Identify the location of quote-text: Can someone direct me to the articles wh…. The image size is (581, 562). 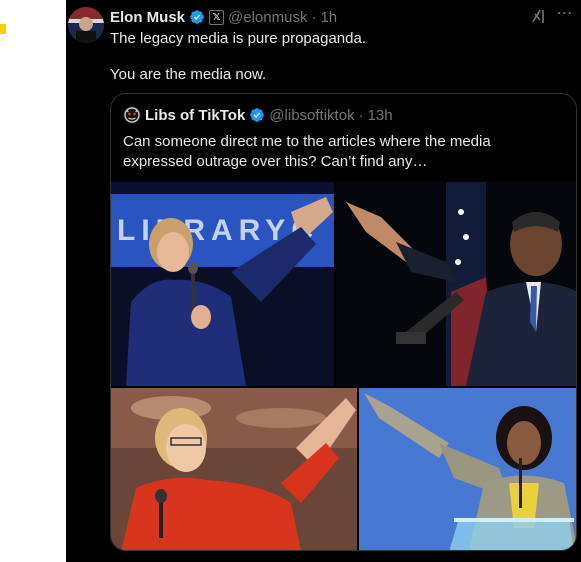
(307, 151).